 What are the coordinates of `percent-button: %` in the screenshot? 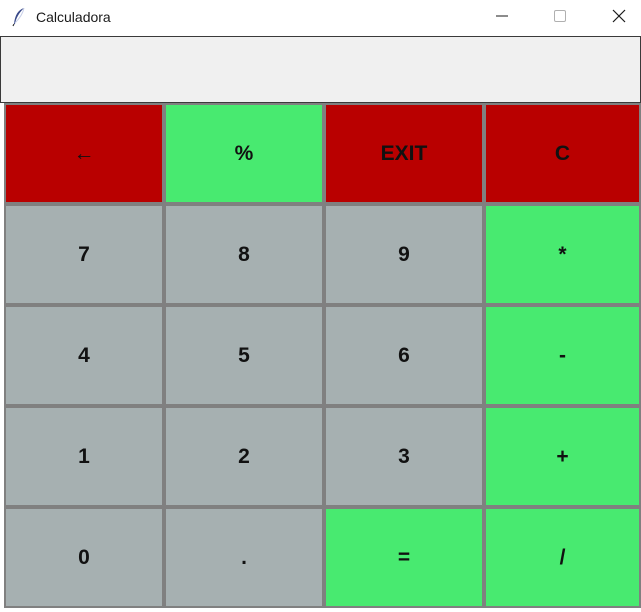 It's located at (244, 153).